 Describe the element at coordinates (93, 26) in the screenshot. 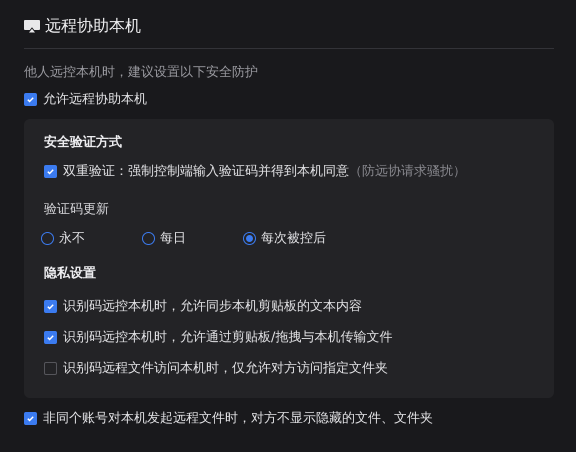

I see `section-title: 远程协助本机` at that location.